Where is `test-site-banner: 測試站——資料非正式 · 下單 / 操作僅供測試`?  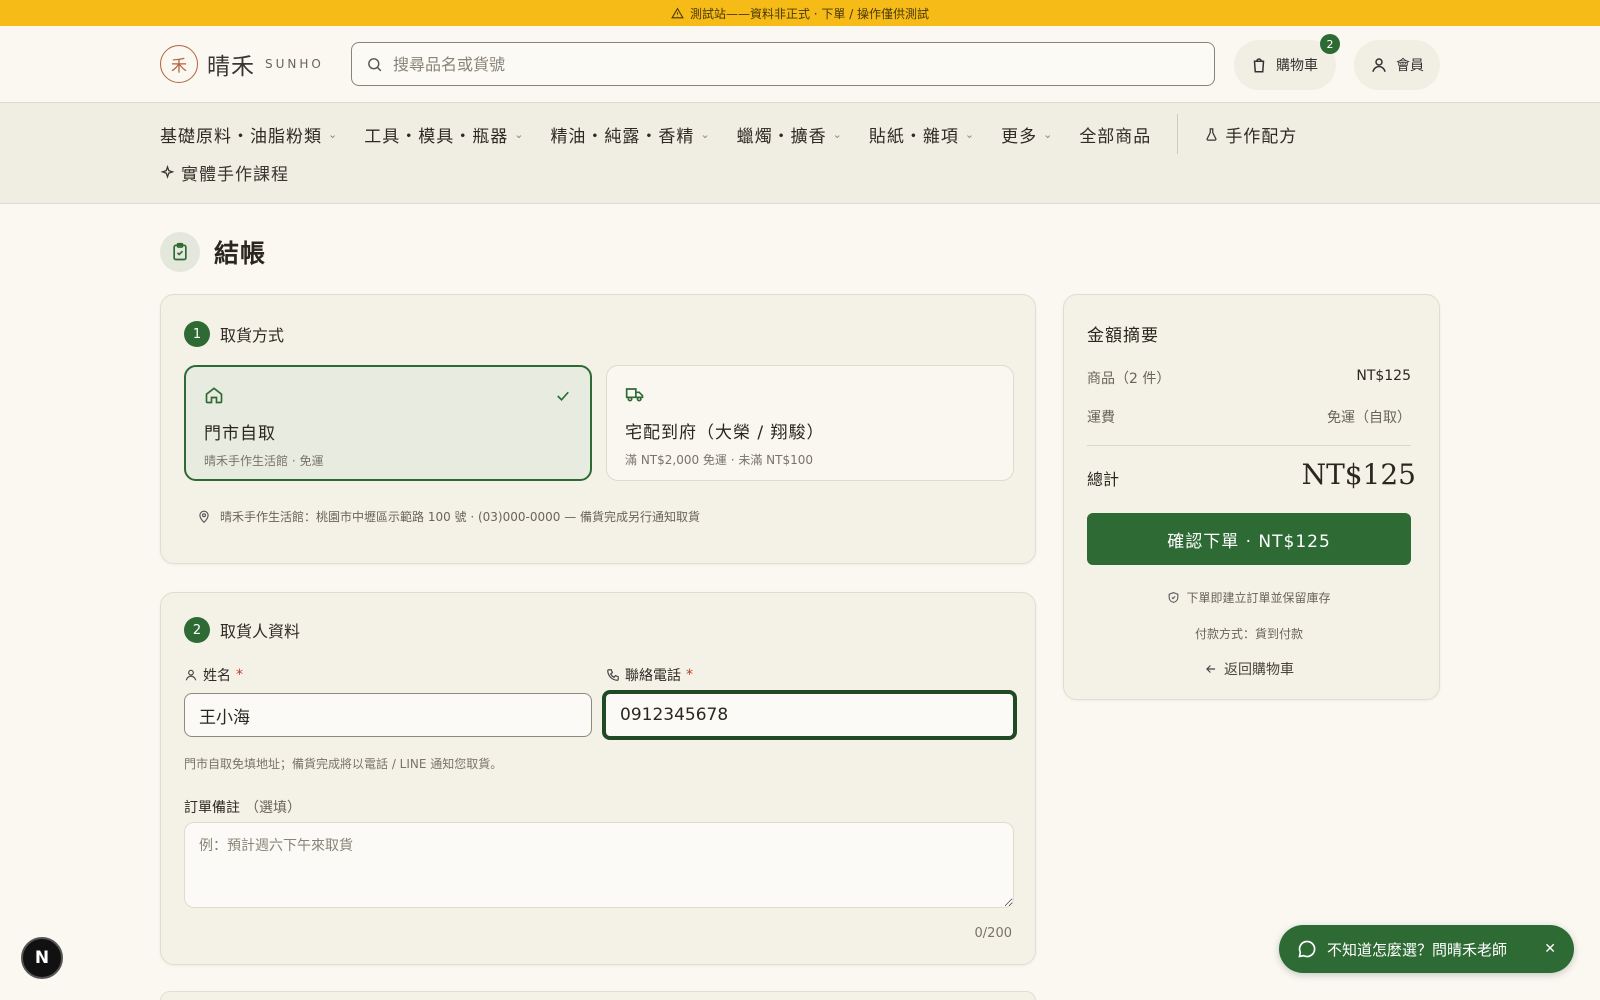 test-site-banner: 測試站——資料非正式 · 下單 / 操作僅供測試 is located at coordinates (800, 13).